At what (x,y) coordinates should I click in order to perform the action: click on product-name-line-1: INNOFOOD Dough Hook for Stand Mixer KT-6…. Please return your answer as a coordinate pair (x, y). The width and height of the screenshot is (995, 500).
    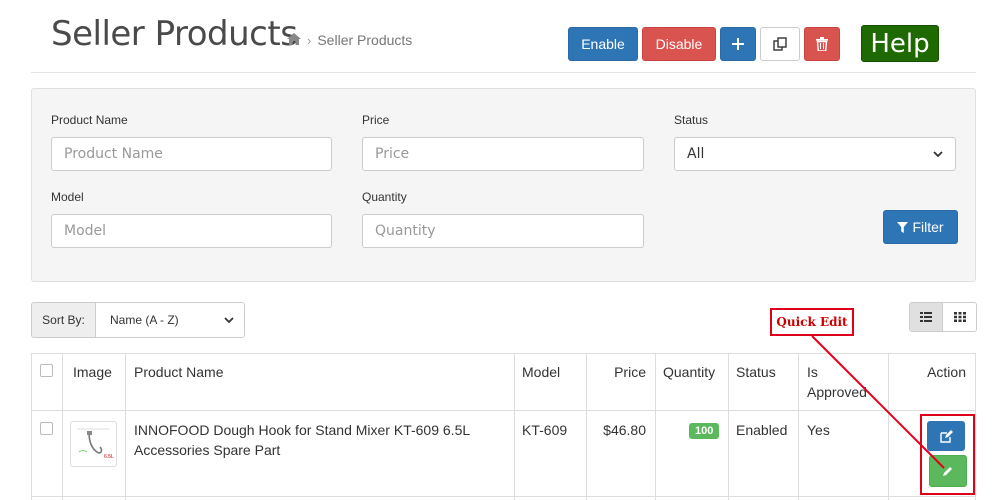
    Looking at the image, I should click on (302, 430).